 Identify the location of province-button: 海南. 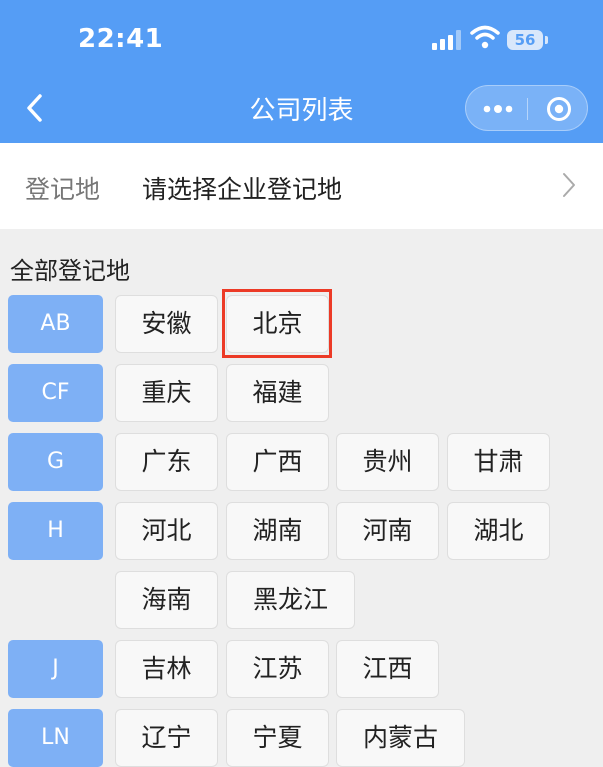
(166, 600).